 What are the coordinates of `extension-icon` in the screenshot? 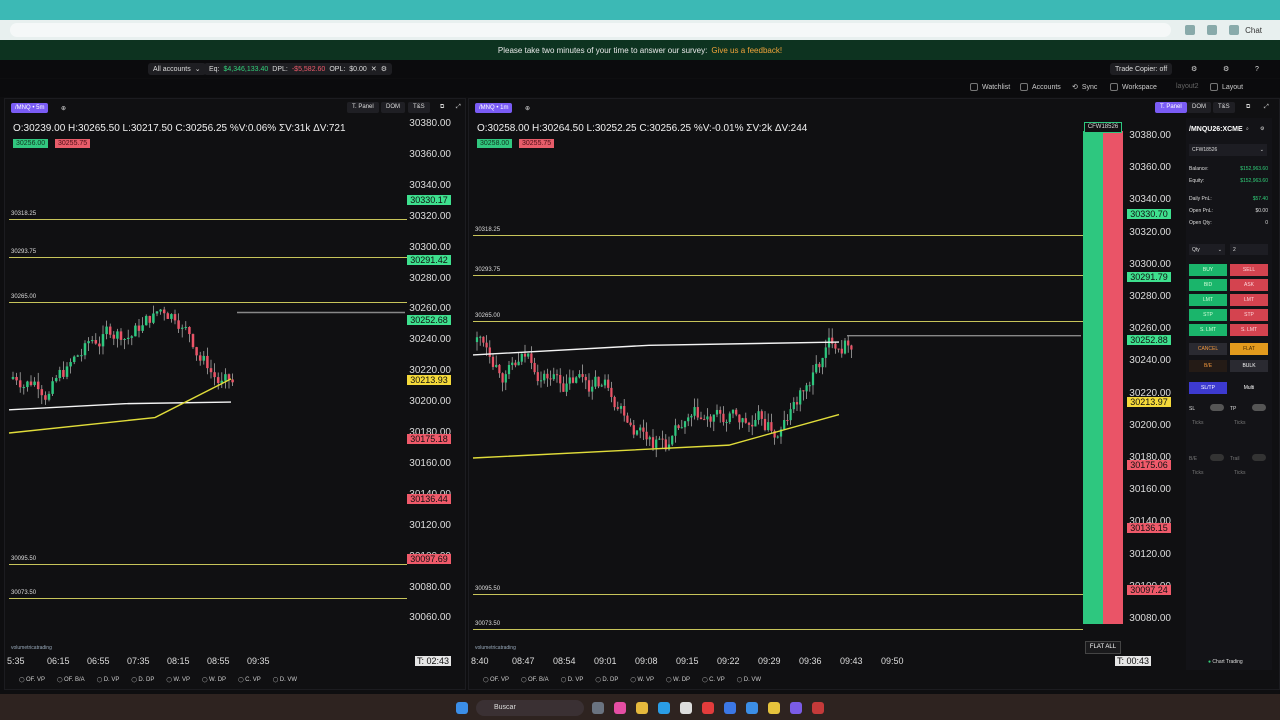 It's located at (1190, 30).